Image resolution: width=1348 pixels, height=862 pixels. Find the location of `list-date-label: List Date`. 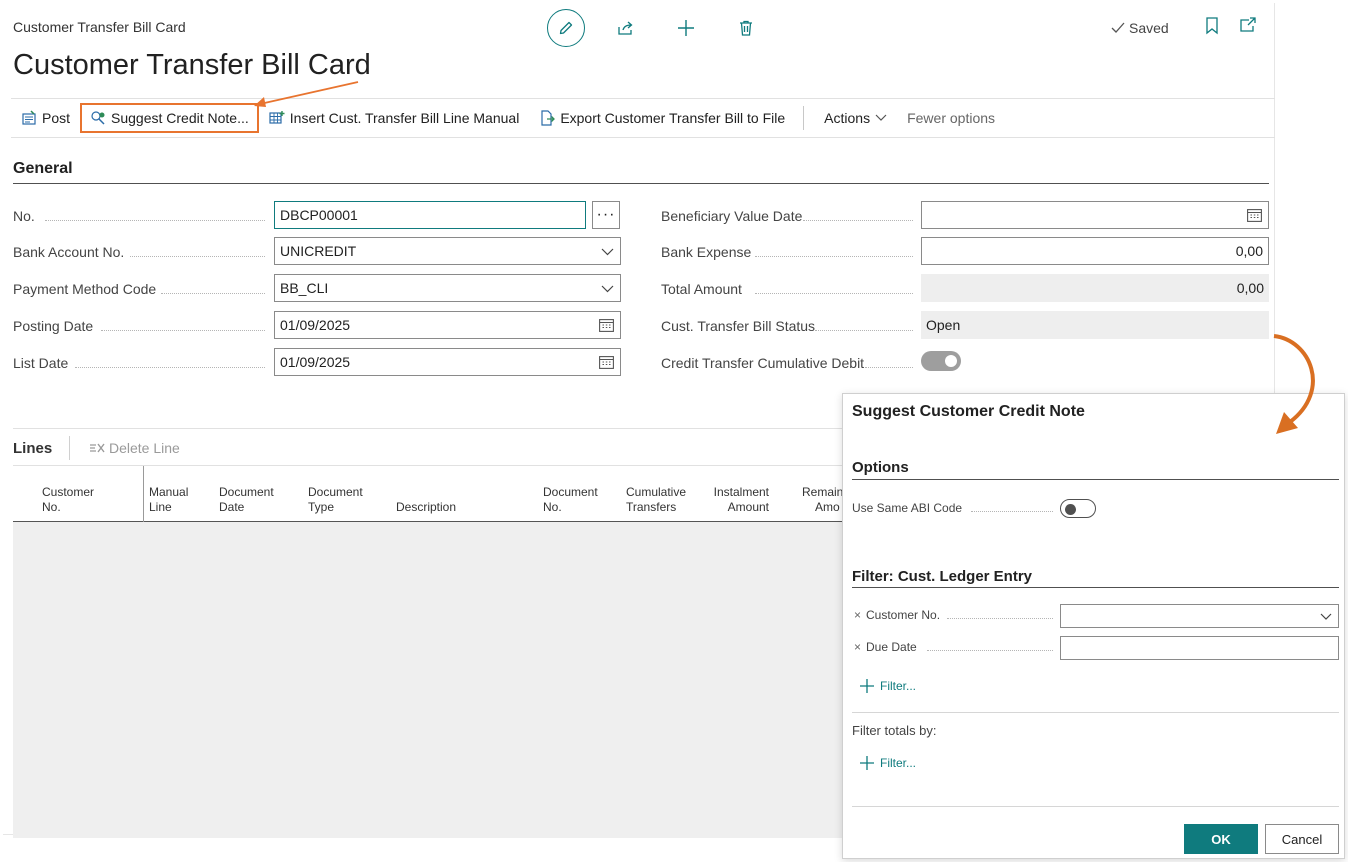

list-date-label: List Date is located at coordinates (41, 363).